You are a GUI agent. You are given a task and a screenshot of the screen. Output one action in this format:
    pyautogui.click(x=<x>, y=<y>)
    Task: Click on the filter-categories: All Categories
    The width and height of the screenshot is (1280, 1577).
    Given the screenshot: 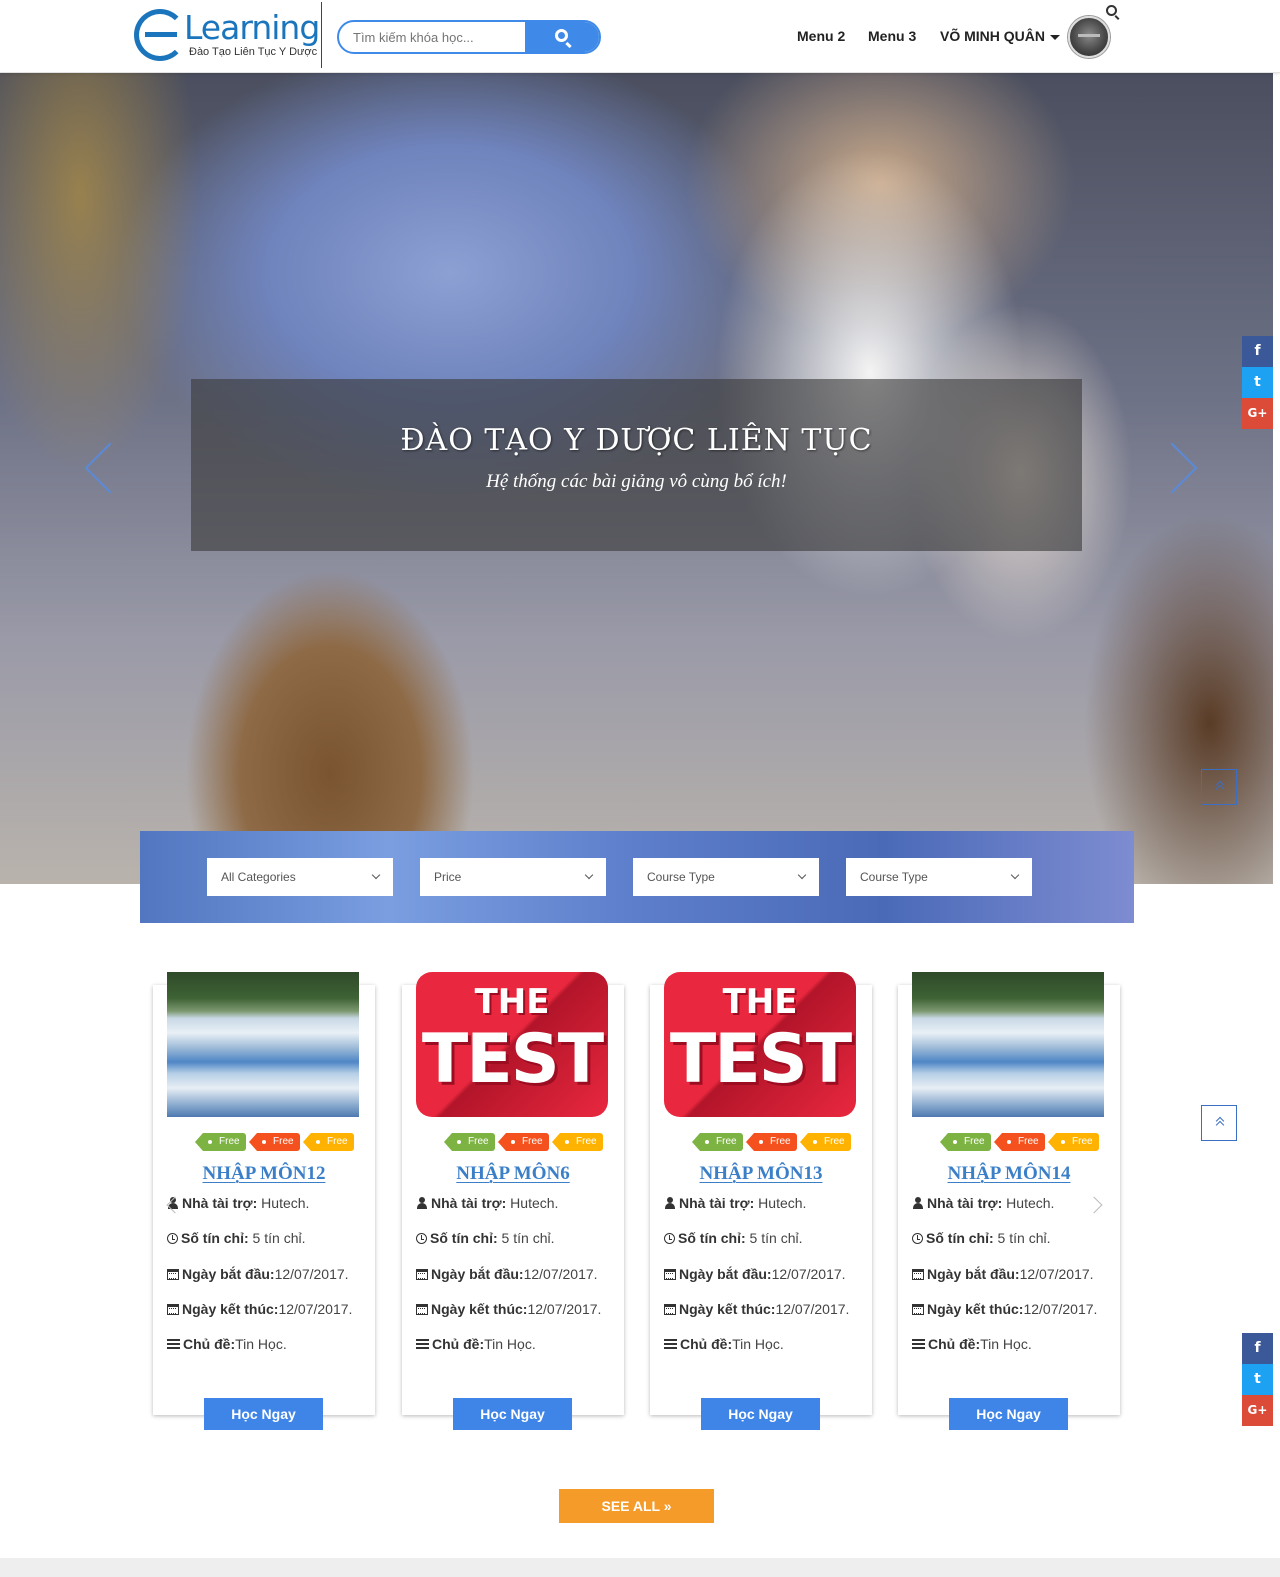 What is the action you would take?
    pyautogui.click(x=300, y=877)
    